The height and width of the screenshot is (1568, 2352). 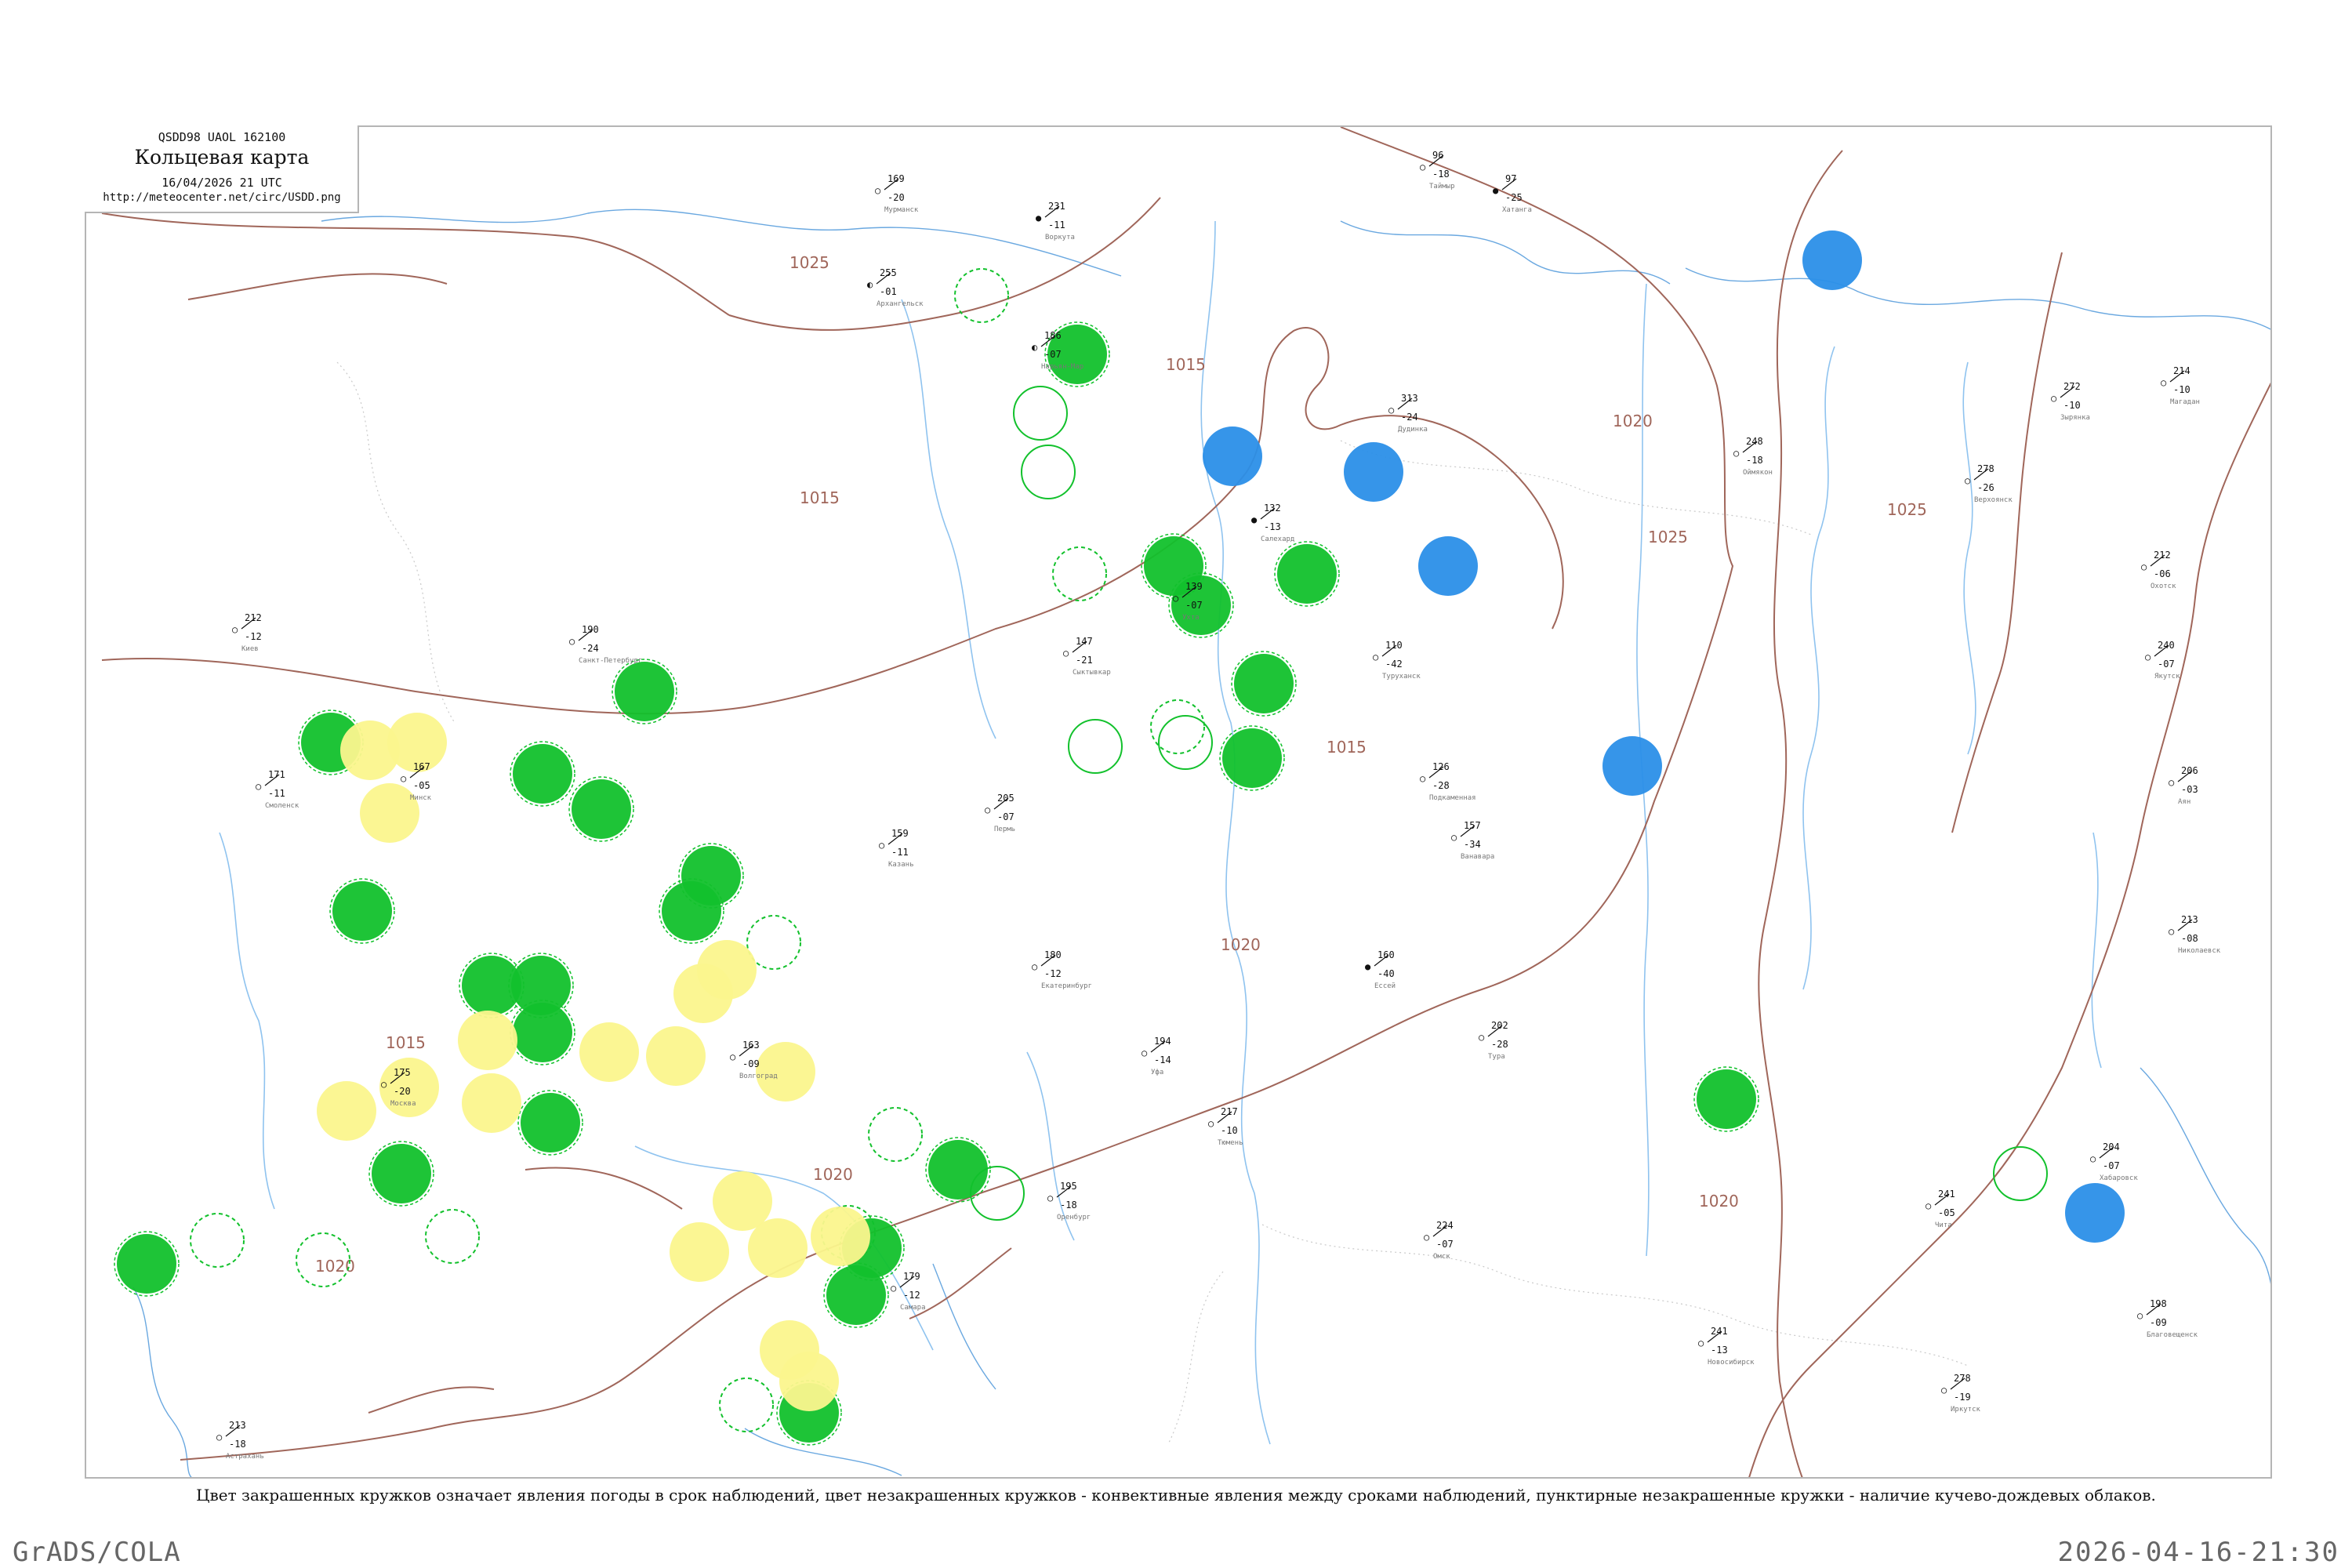 What do you see at coordinates (1731, 1362) in the screenshot?
I see `station-name: Новосибирск` at bounding box center [1731, 1362].